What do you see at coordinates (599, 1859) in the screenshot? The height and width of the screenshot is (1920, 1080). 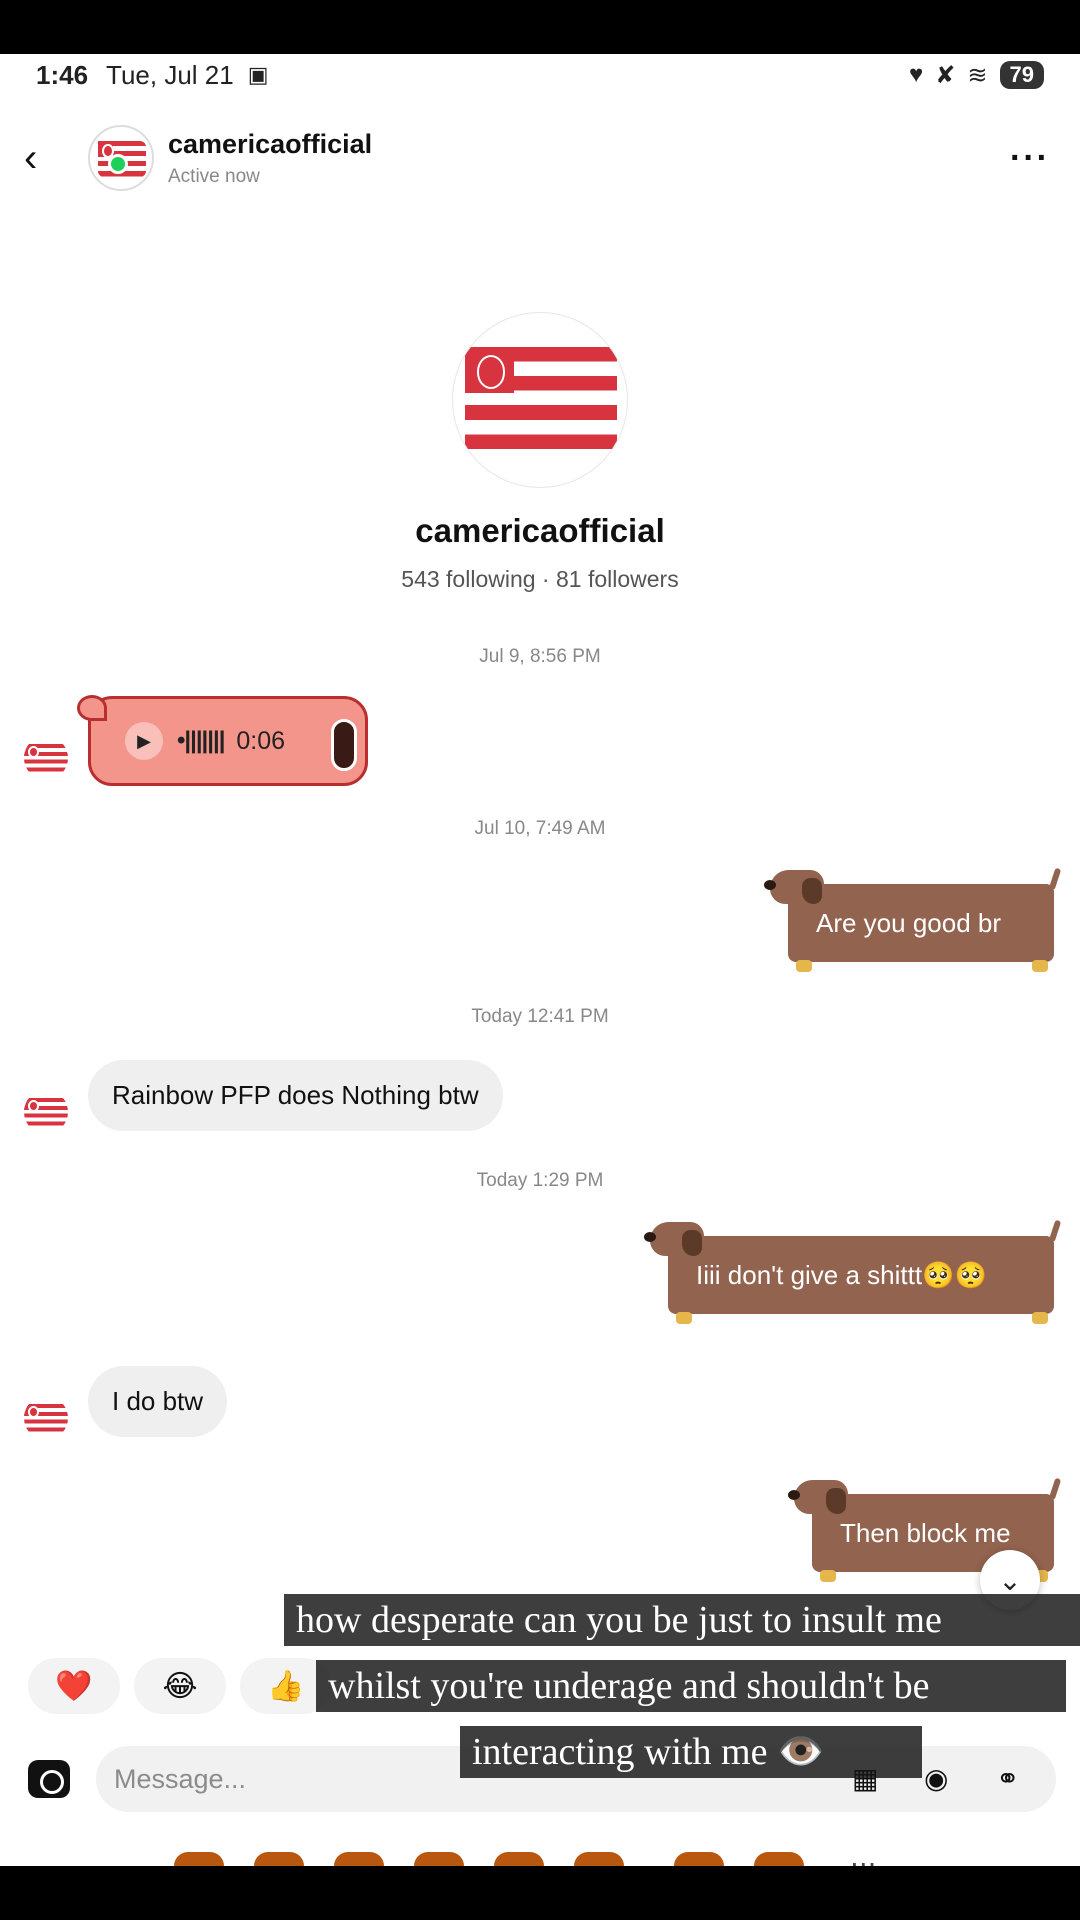 I see `camera-app-icon: ◉` at bounding box center [599, 1859].